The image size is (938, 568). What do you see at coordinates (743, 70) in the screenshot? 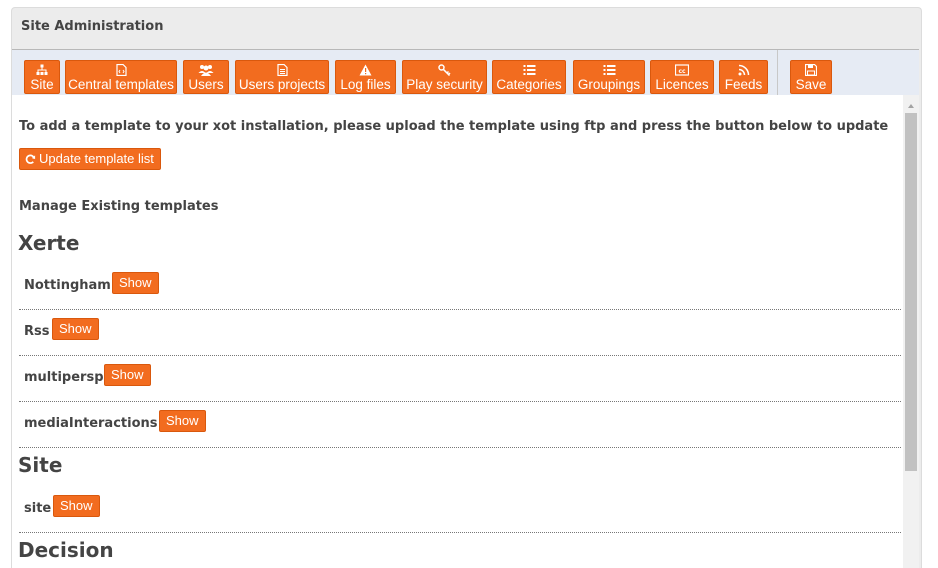
I see `rss-icon` at bounding box center [743, 70].